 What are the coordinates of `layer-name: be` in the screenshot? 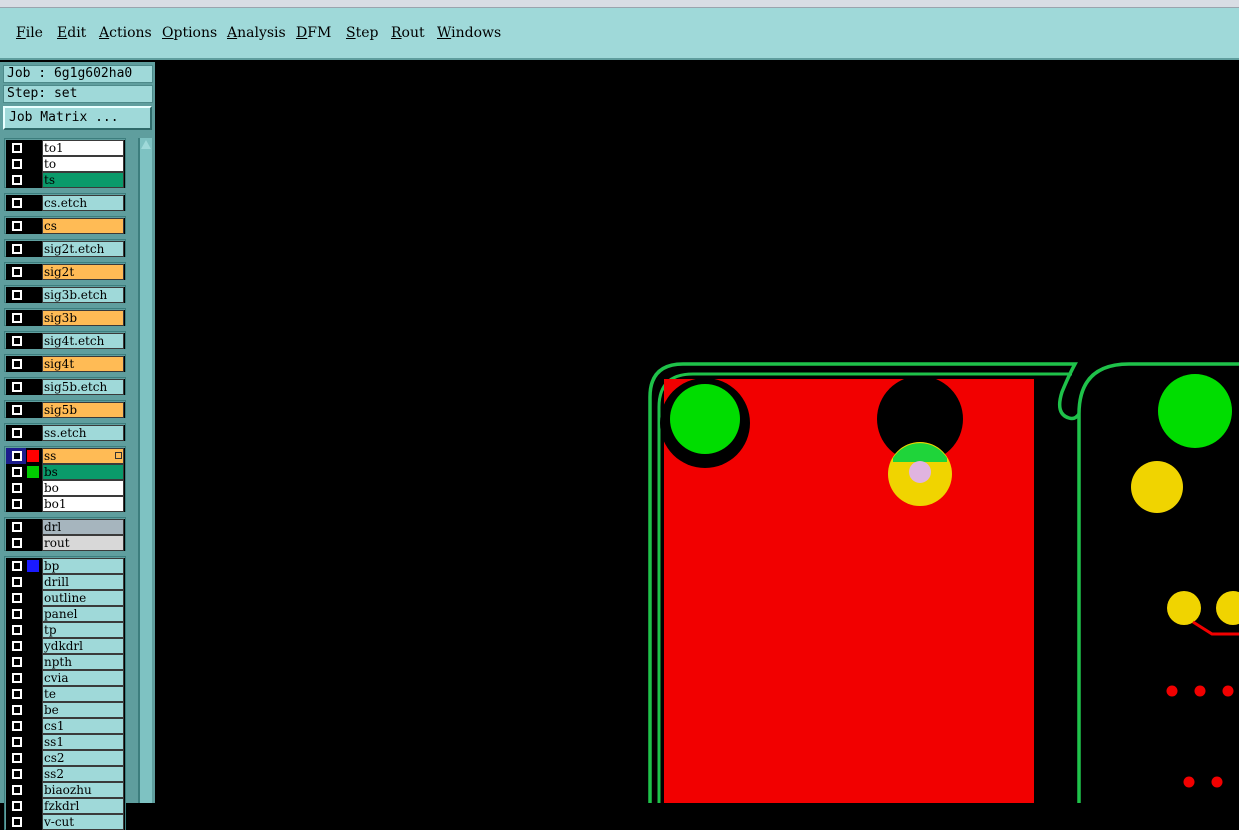 It's located at (83, 710).